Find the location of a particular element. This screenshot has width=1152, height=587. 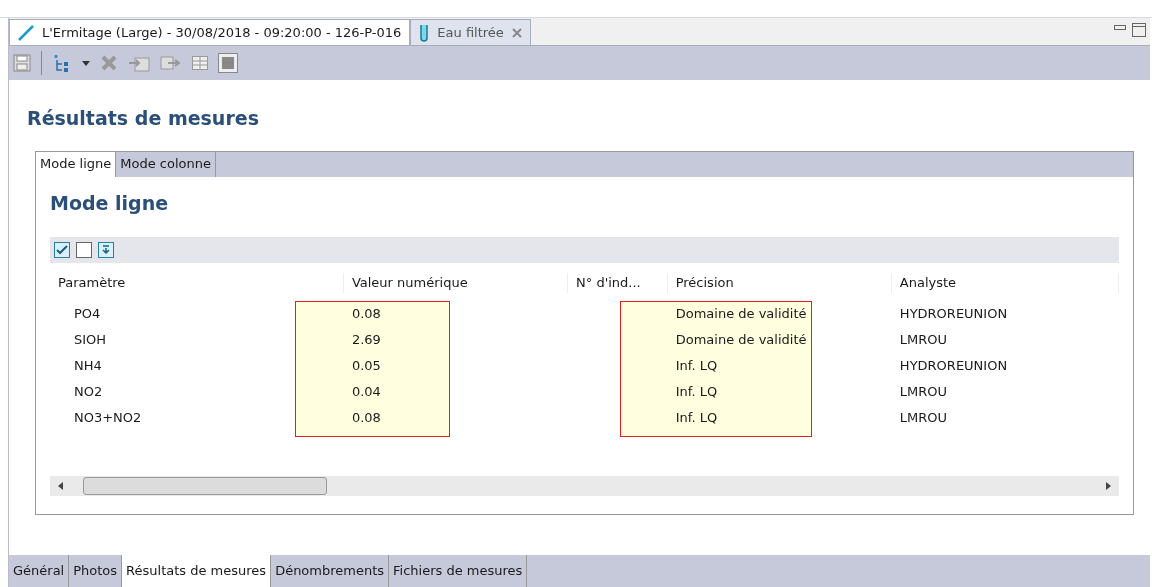

table-cell: NH4 is located at coordinates (88, 366).